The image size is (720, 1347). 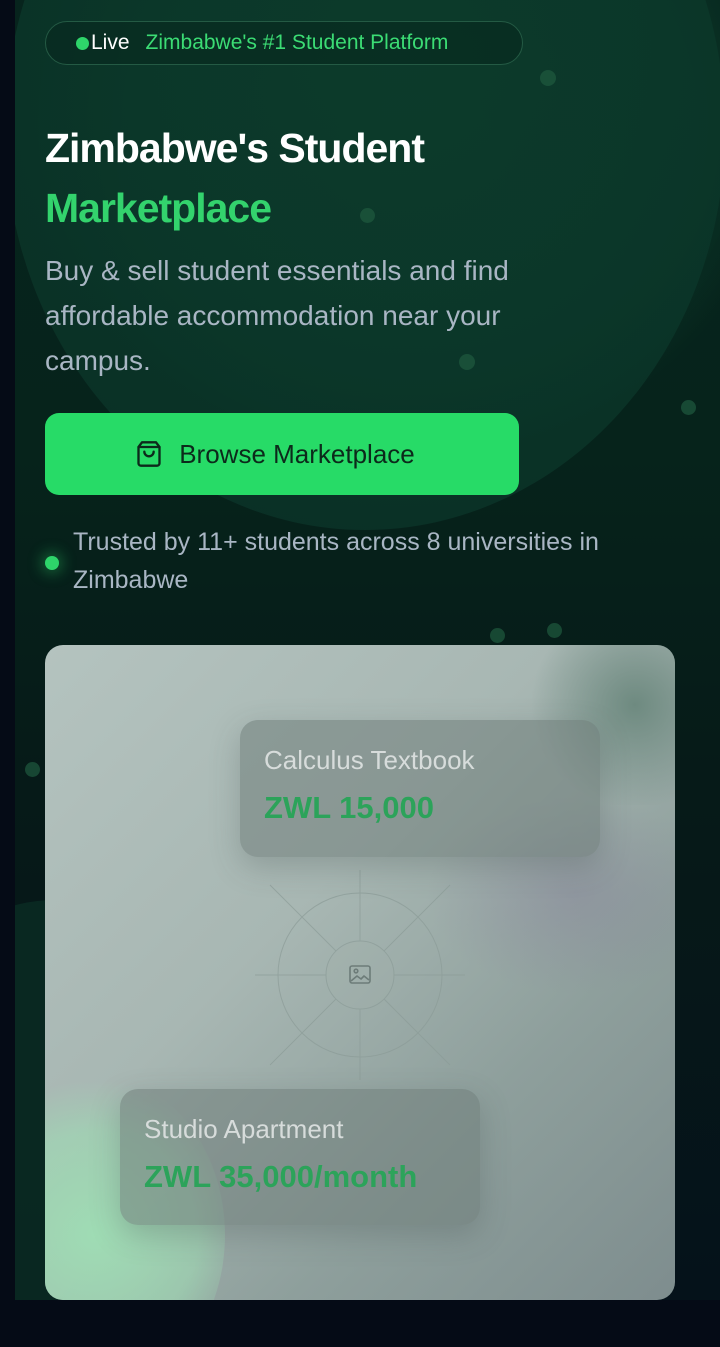 I want to click on listing-card-apartment: Studio Apartment ZWL 35,000/month, so click(x=300, y=1157).